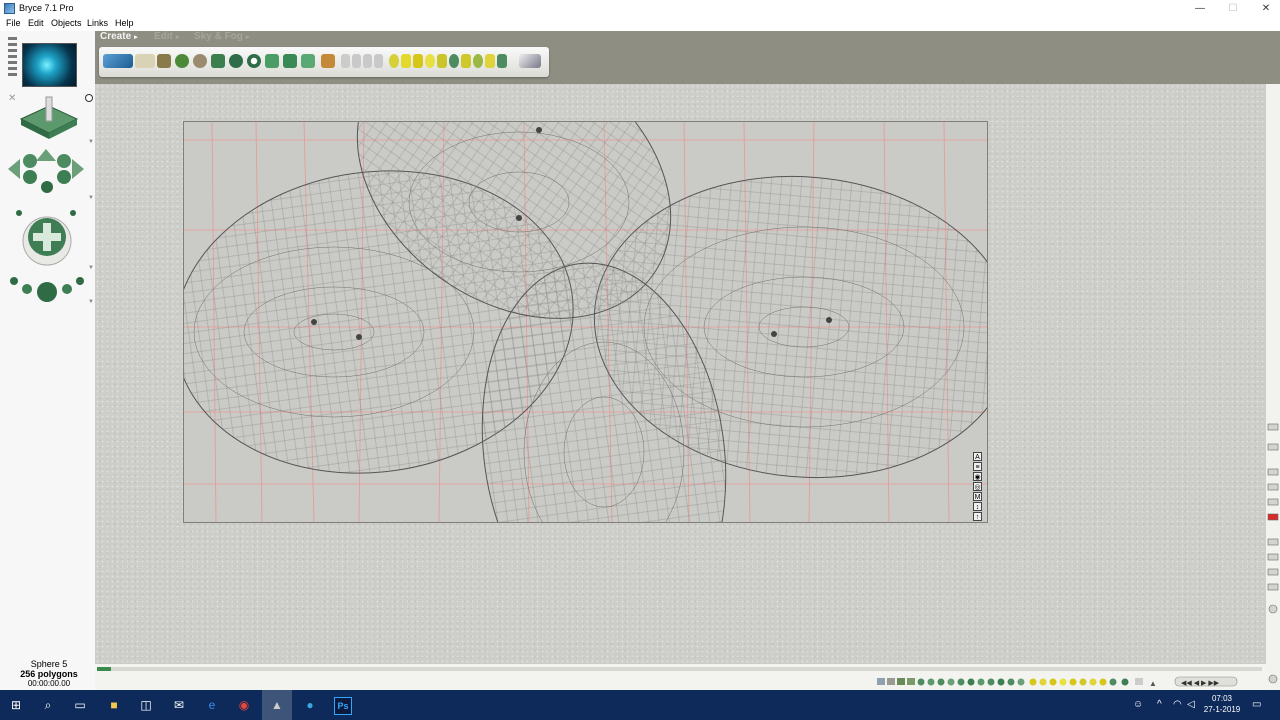 Image resolution: width=1280 pixels, height=720 pixels. Describe the element at coordinates (977, 456) in the screenshot. I see `view-control-a: A` at that location.